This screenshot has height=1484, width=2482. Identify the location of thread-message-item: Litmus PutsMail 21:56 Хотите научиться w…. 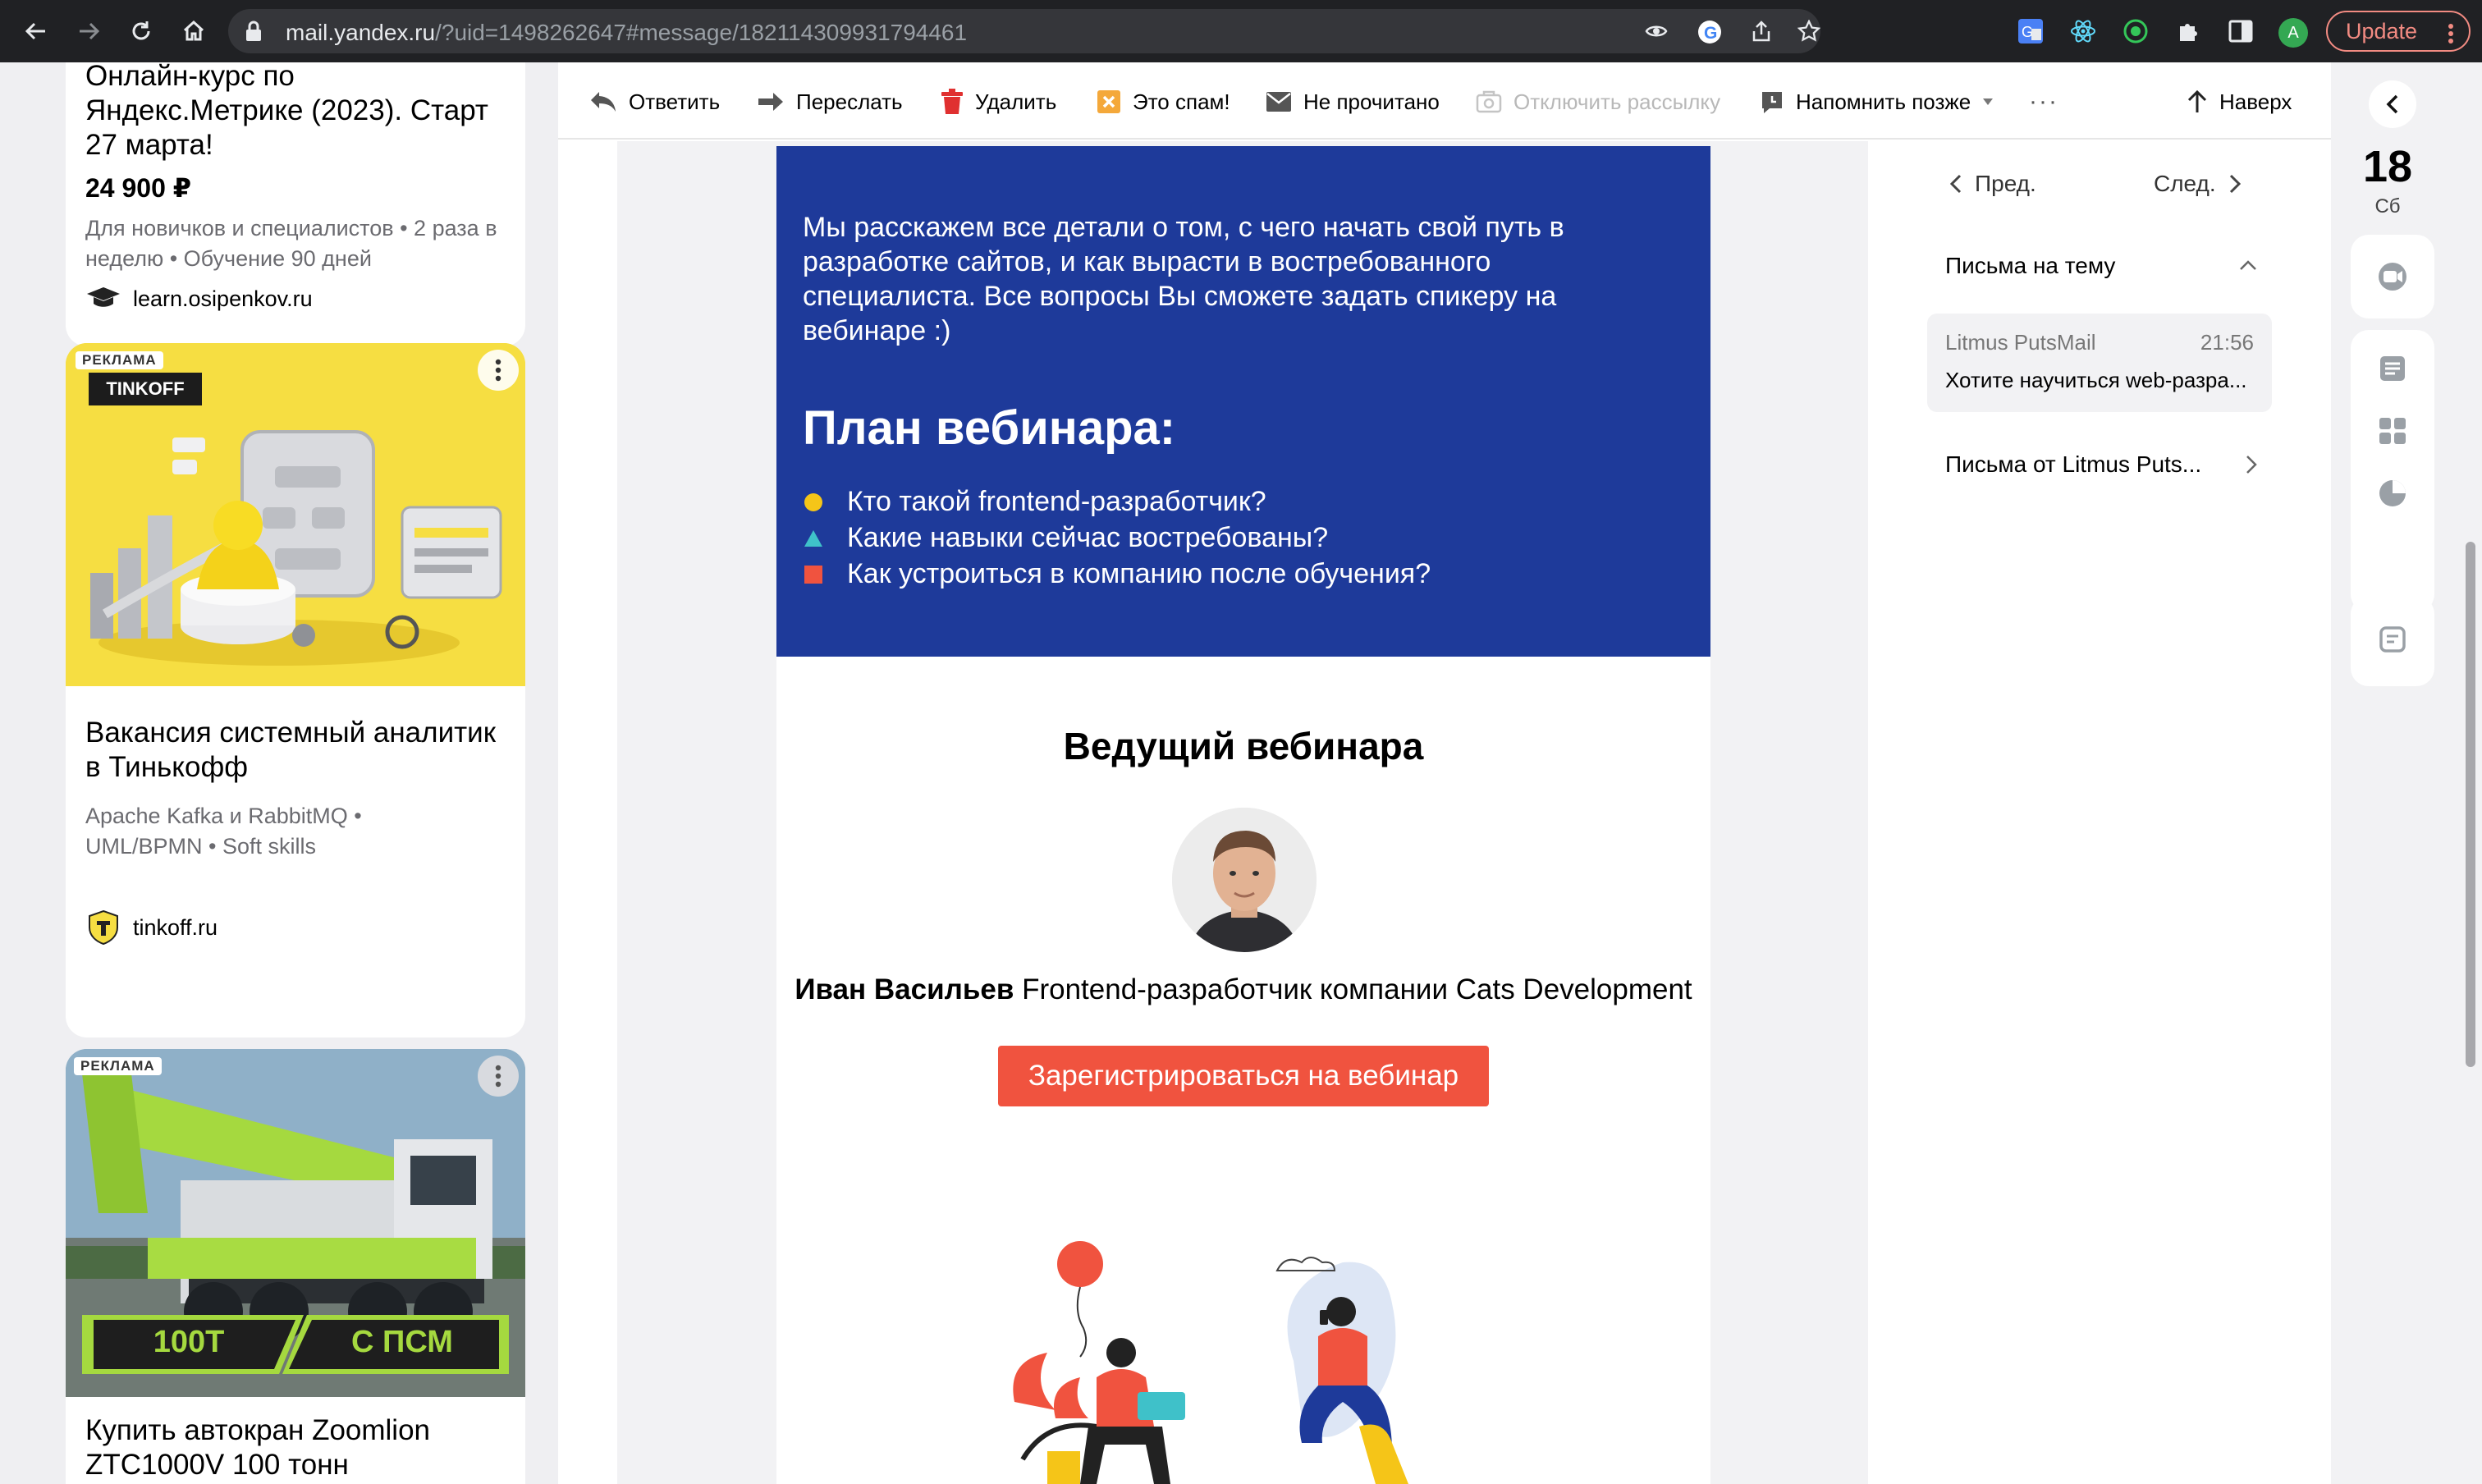
(2099, 363).